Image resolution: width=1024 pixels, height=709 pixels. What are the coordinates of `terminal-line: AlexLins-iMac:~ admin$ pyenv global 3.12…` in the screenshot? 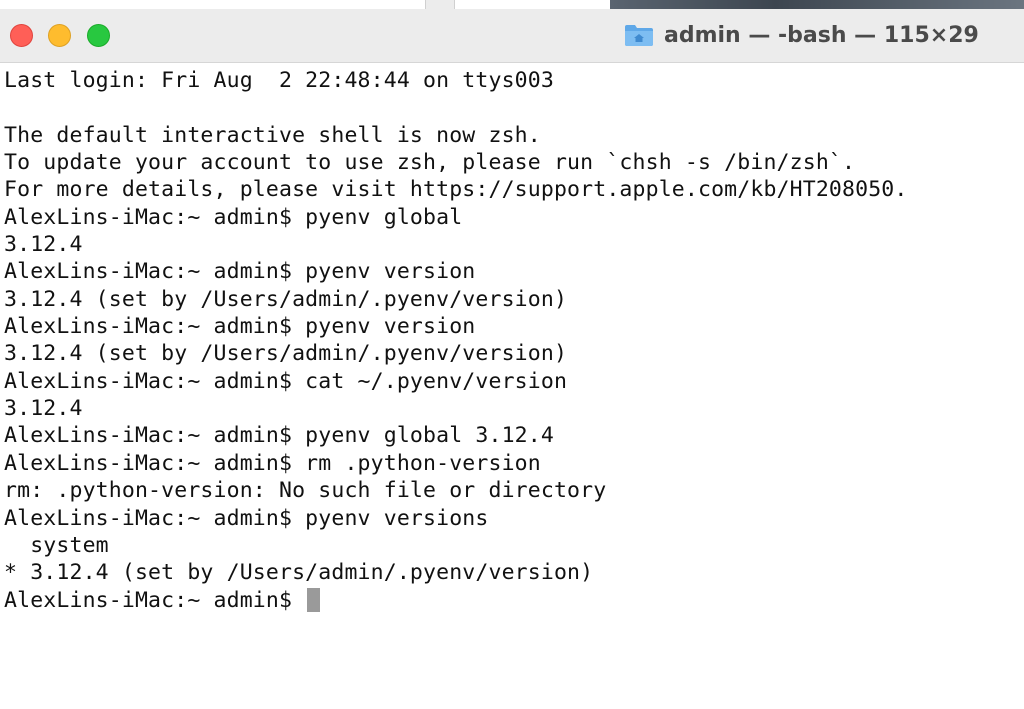 It's located at (279, 436).